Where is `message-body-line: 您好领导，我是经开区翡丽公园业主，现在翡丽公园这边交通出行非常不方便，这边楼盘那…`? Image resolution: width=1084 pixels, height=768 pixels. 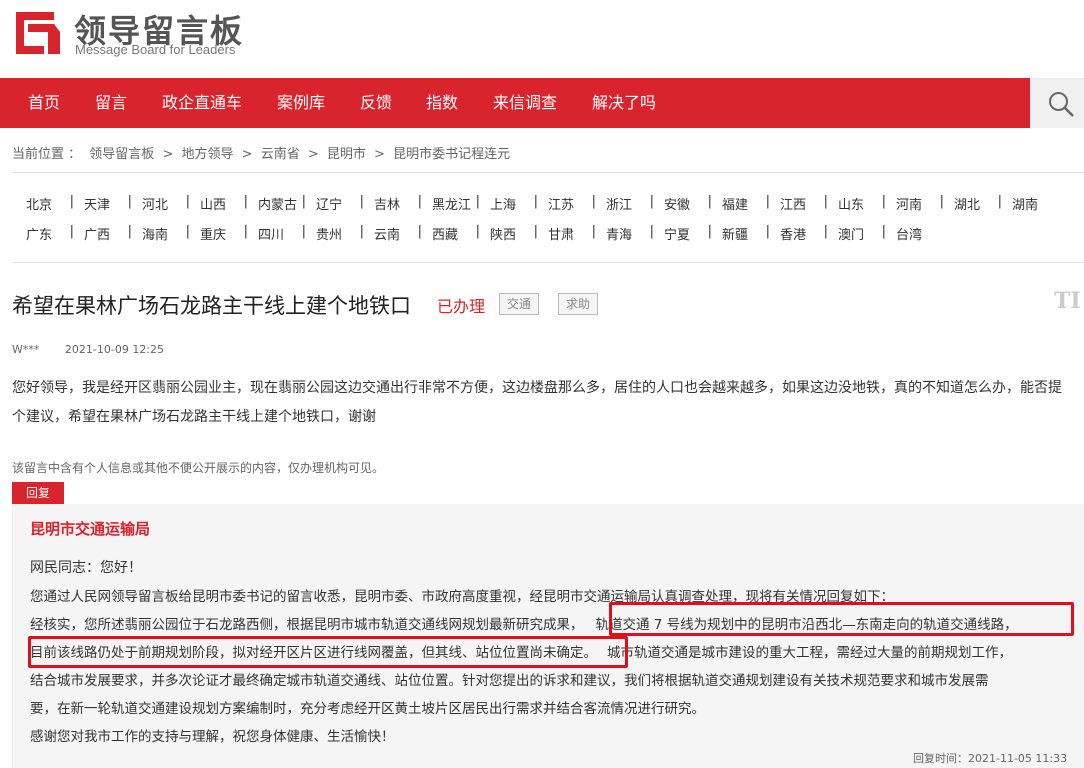 message-body-line: 您好领导，我是经开区翡丽公园业主，现在翡丽公园这边交通出行非常不方便，这边楼盘那… is located at coordinates (537, 388).